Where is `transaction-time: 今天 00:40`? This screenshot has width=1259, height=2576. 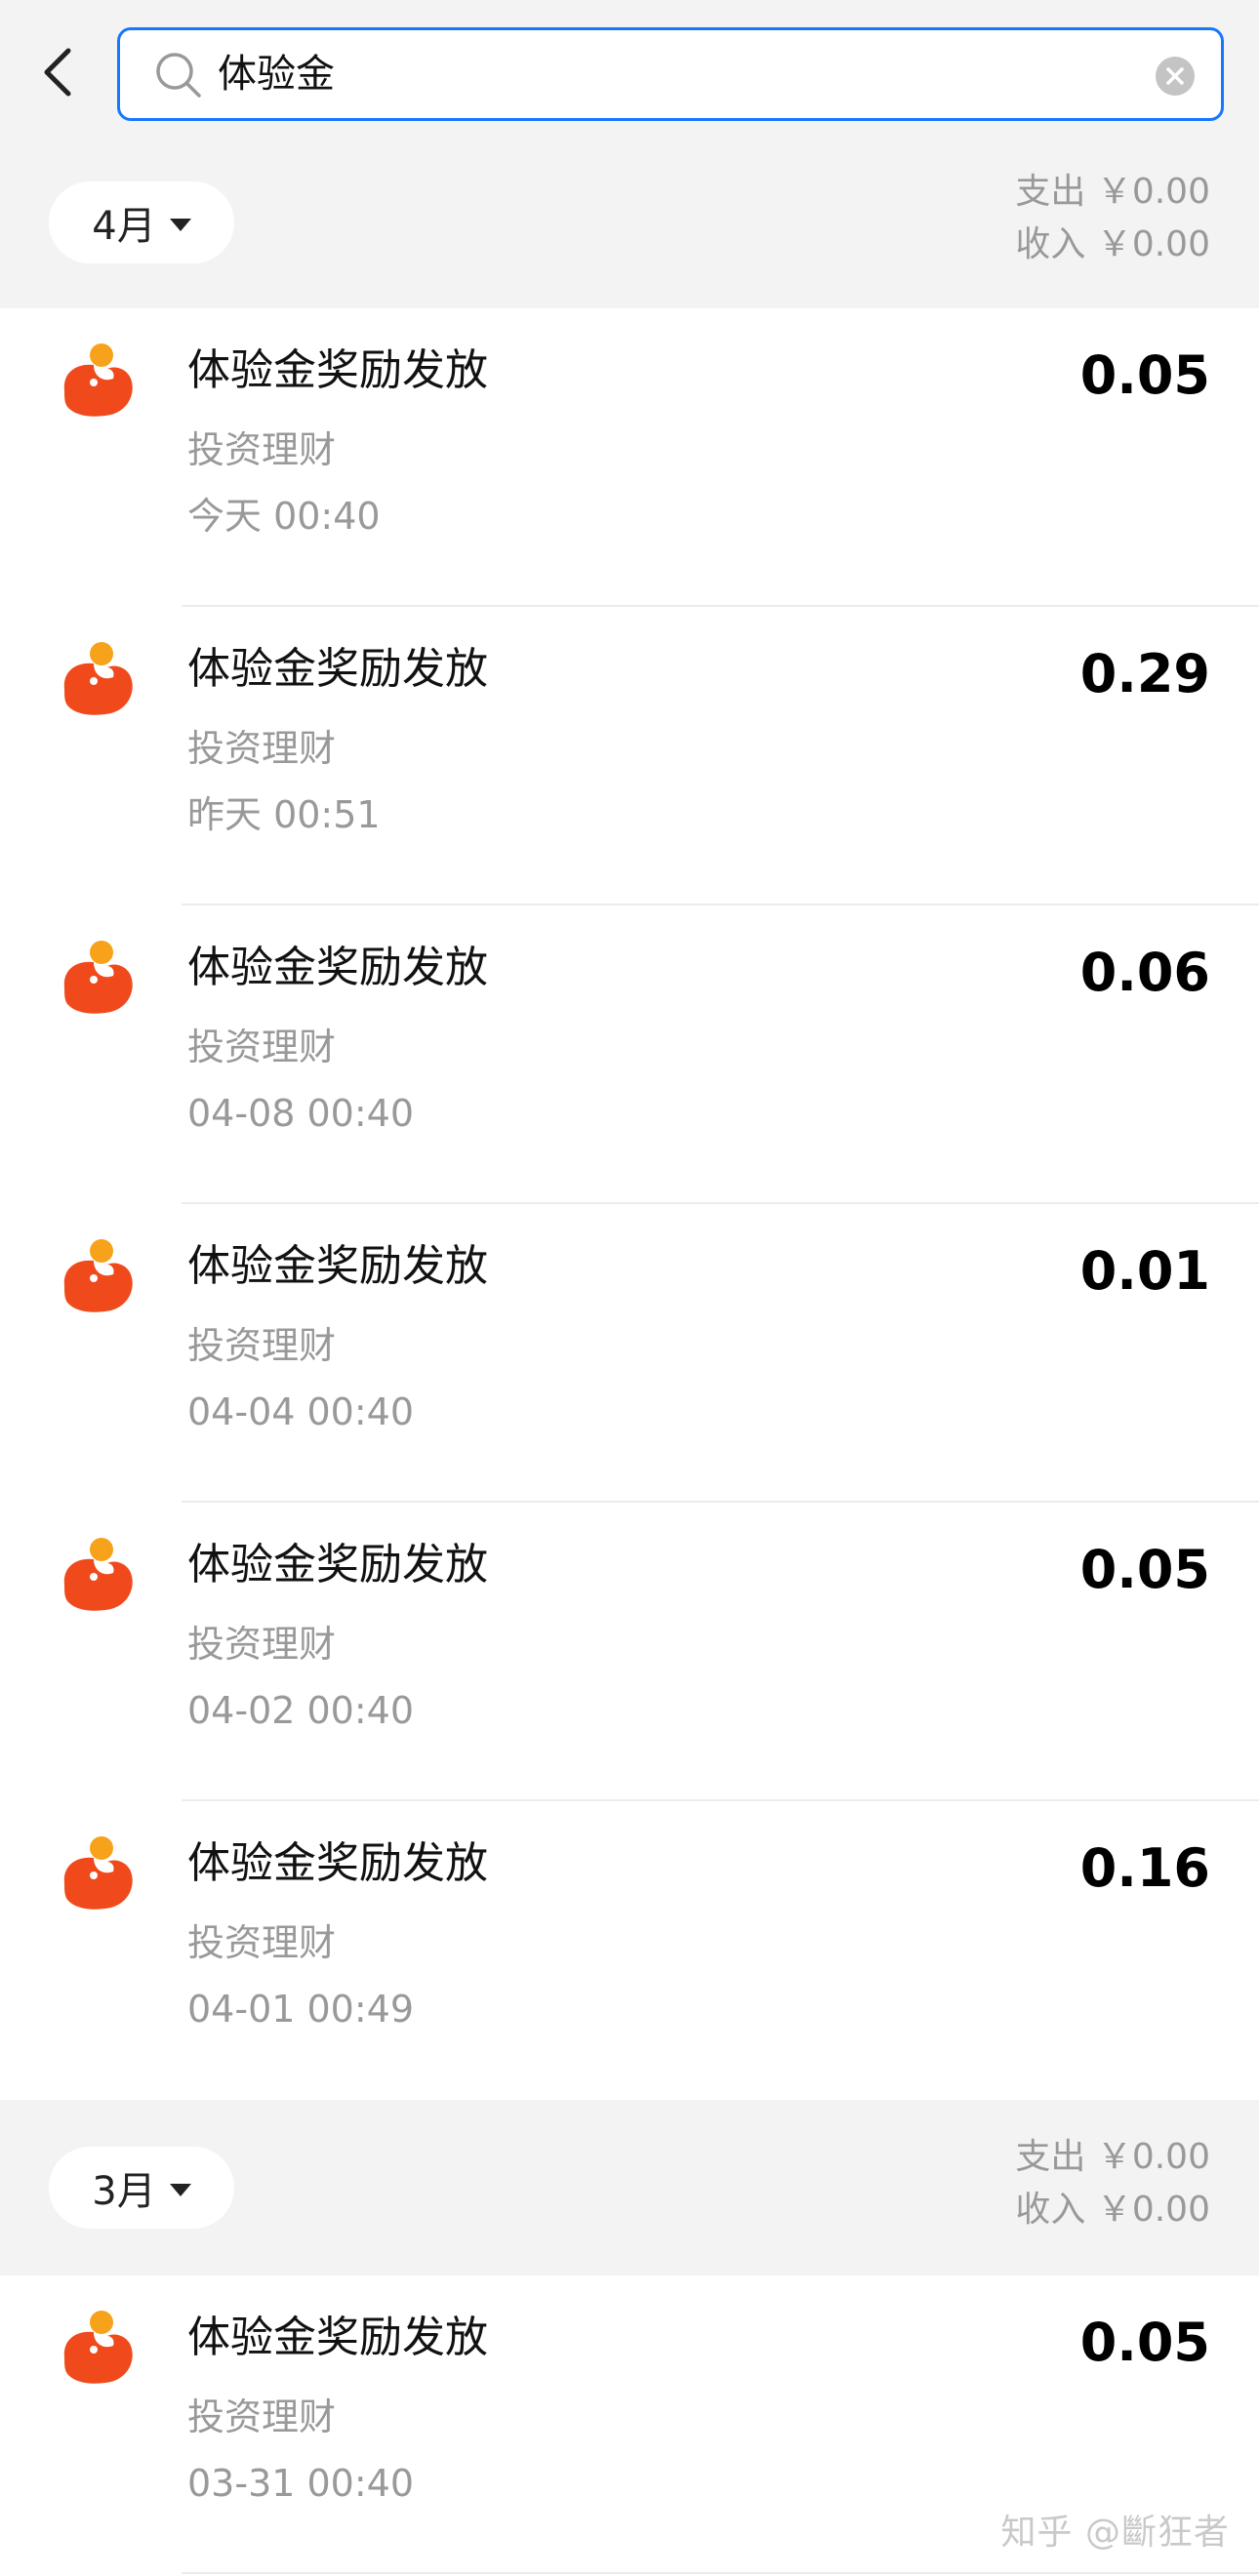 transaction-time: 今天 00:40 is located at coordinates (284, 516).